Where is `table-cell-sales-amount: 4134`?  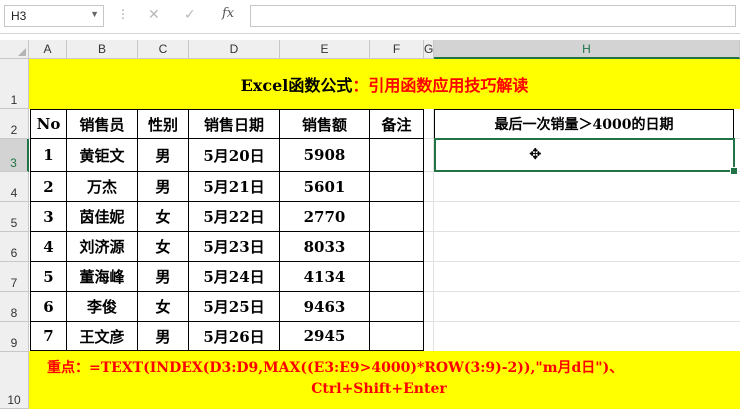
table-cell-sales-amount: 4134 is located at coordinates (325, 277).